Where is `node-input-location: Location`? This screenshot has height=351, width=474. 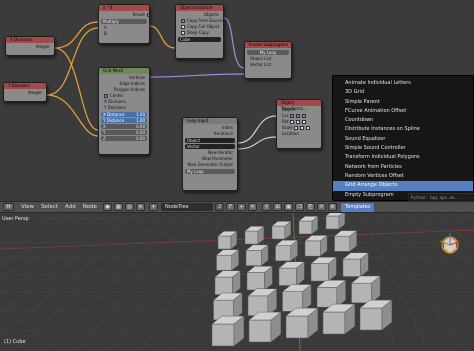
node-input-location: Location is located at coordinates (290, 133).